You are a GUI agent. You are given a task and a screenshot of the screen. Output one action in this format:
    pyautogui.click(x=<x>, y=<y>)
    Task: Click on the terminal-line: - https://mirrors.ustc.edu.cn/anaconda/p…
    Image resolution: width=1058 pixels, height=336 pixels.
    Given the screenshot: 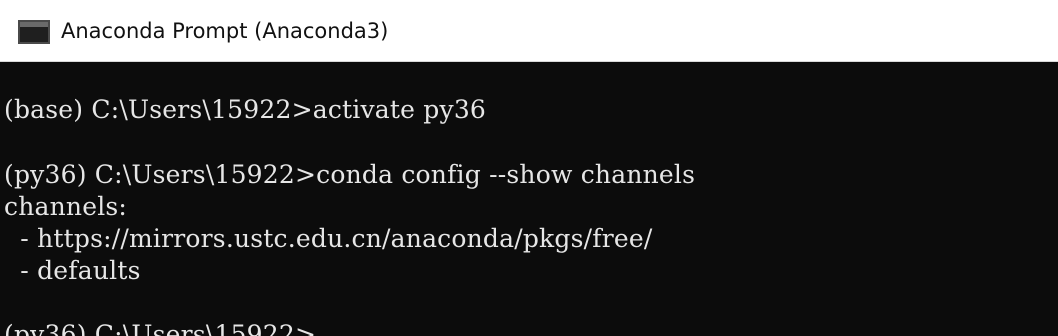 What is the action you would take?
    pyautogui.click(x=328, y=238)
    